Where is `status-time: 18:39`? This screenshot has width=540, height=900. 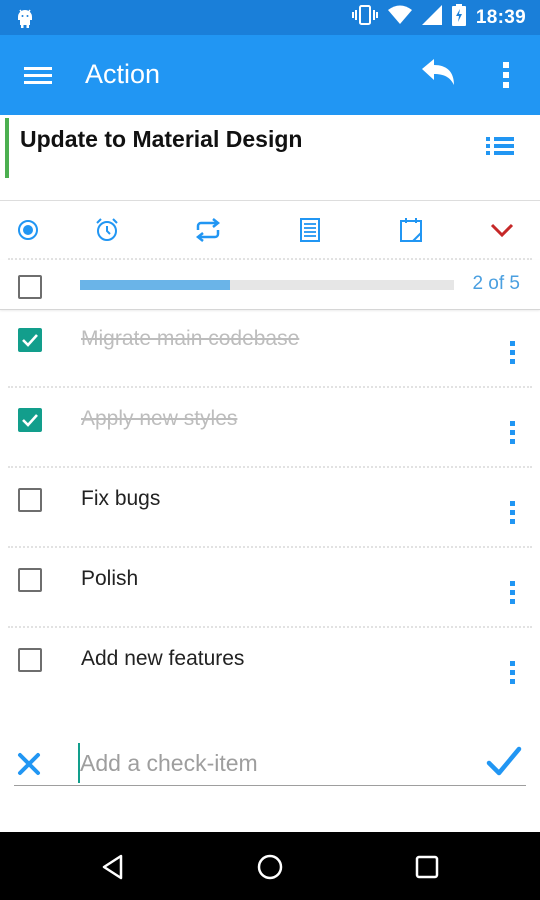 status-time: 18:39 is located at coordinates (500, 17).